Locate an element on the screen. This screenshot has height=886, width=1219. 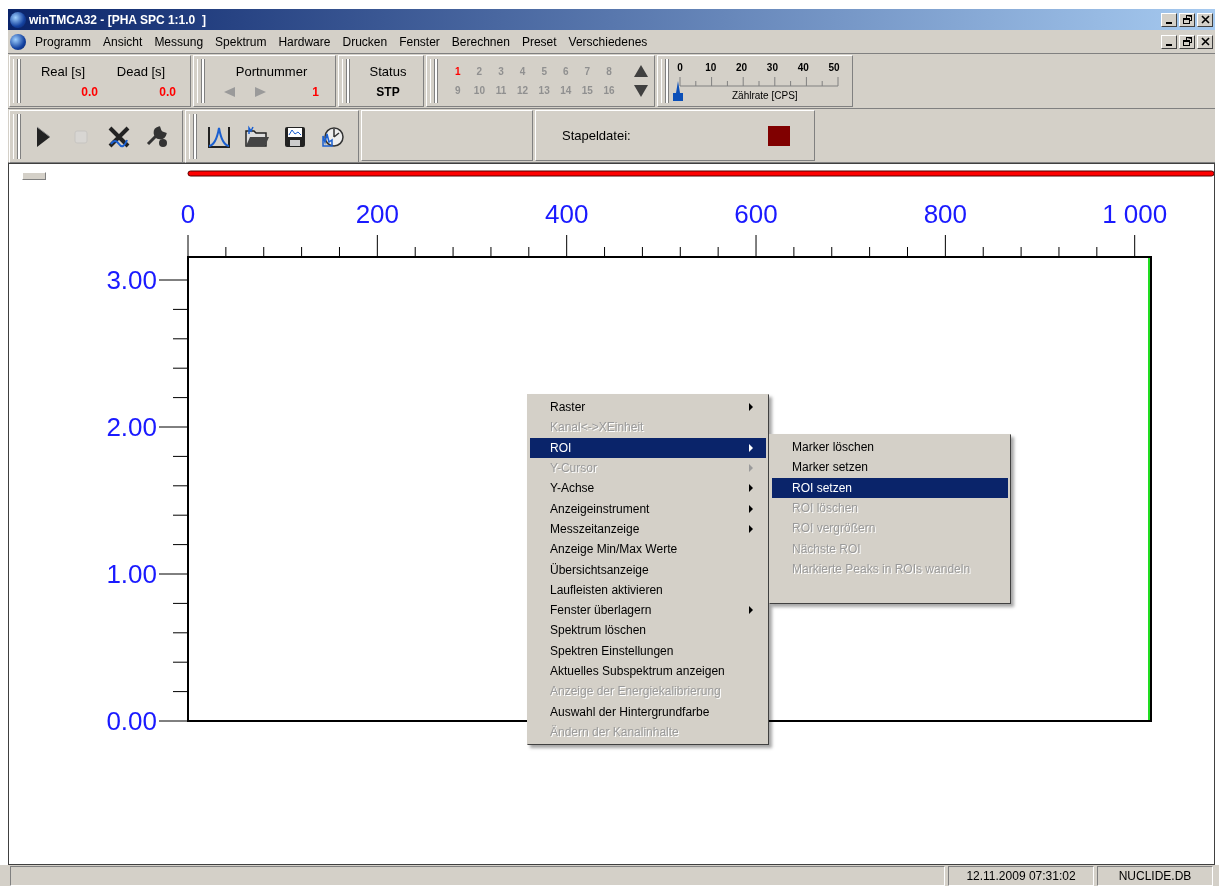
menu-item: Preset is located at coordinates (539, 41).